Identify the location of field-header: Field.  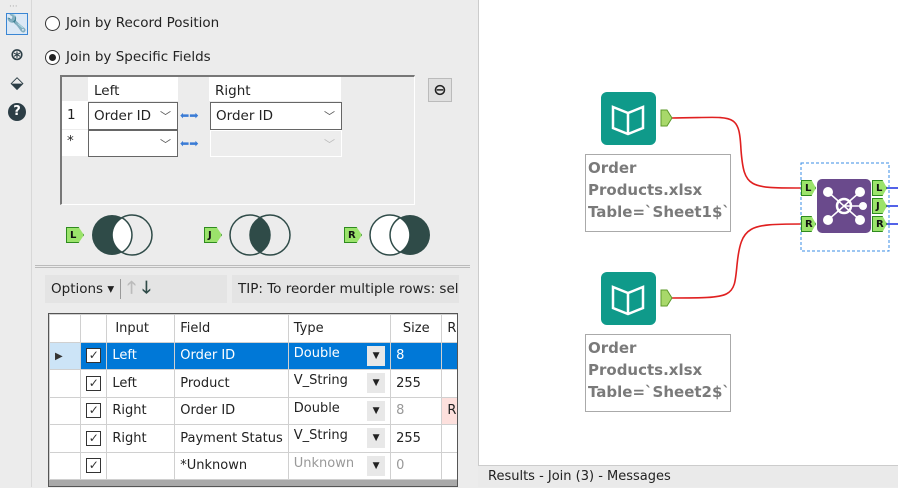
(231, 328).